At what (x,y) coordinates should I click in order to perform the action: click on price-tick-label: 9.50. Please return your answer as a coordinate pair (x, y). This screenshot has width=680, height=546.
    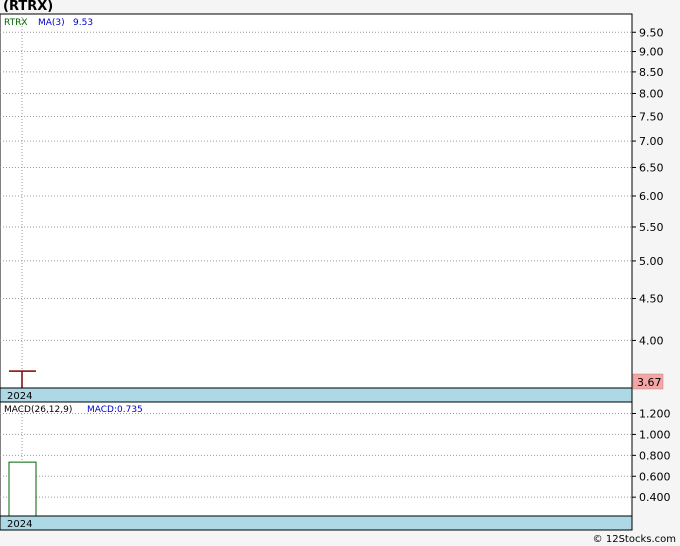
    Looking at the image, I should click on (651, 32).